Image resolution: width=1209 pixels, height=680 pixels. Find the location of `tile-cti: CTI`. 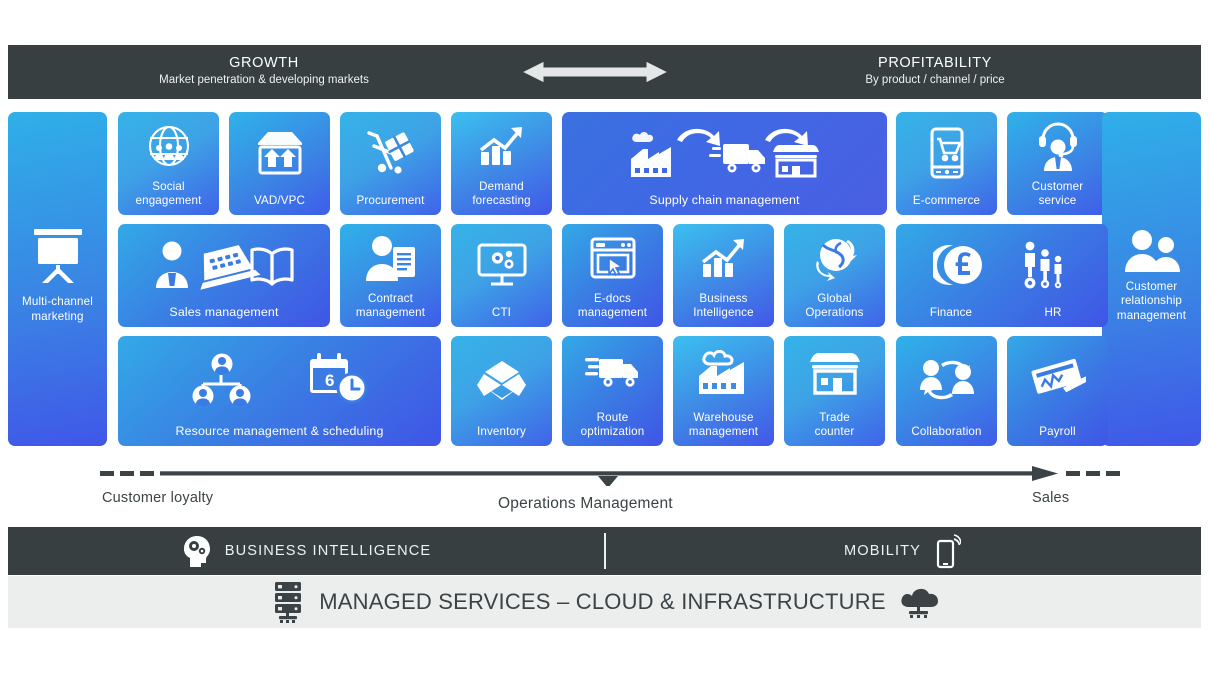

tile-cti: CTI is located at coordinates (501, 275).